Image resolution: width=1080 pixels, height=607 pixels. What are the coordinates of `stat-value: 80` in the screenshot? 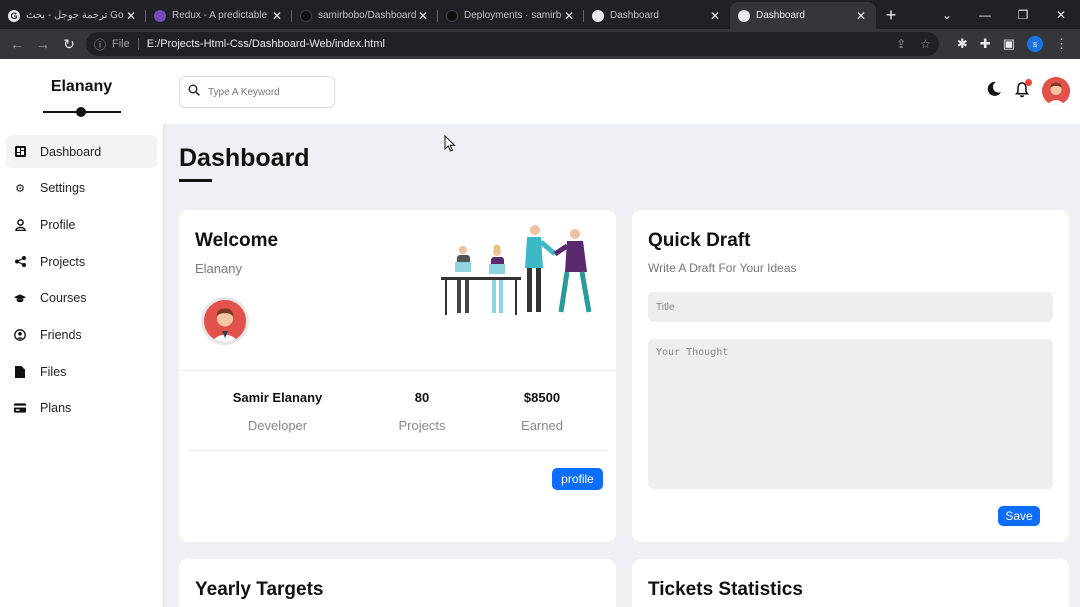 It's located at (422, 397).